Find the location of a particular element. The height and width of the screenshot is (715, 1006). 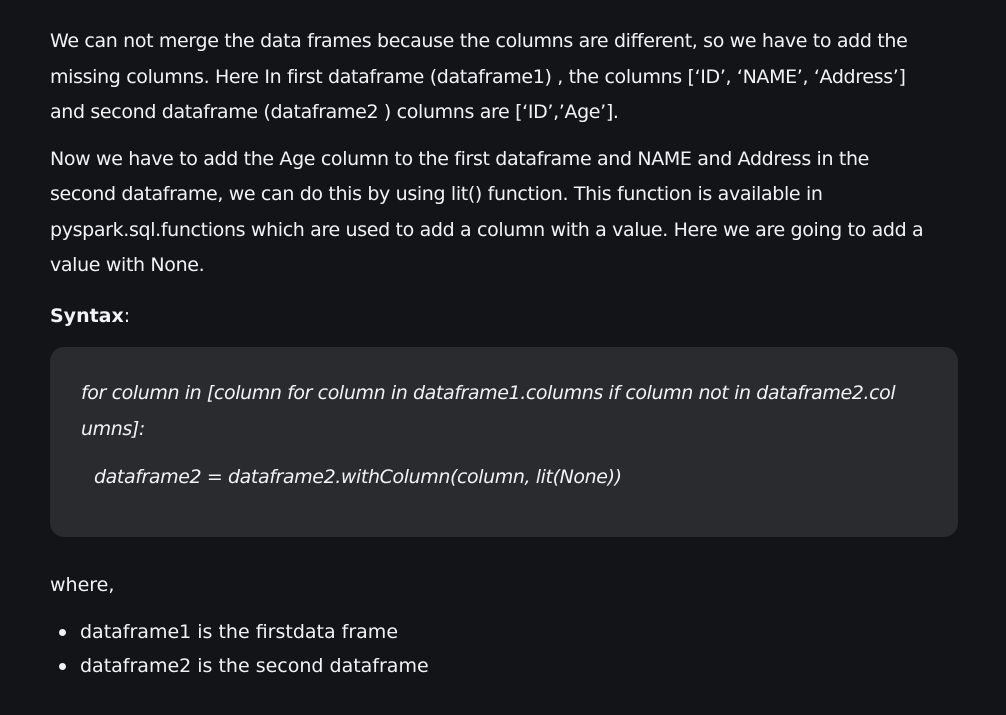

syntax-label: Syntax is located at coordinates (87, 315).